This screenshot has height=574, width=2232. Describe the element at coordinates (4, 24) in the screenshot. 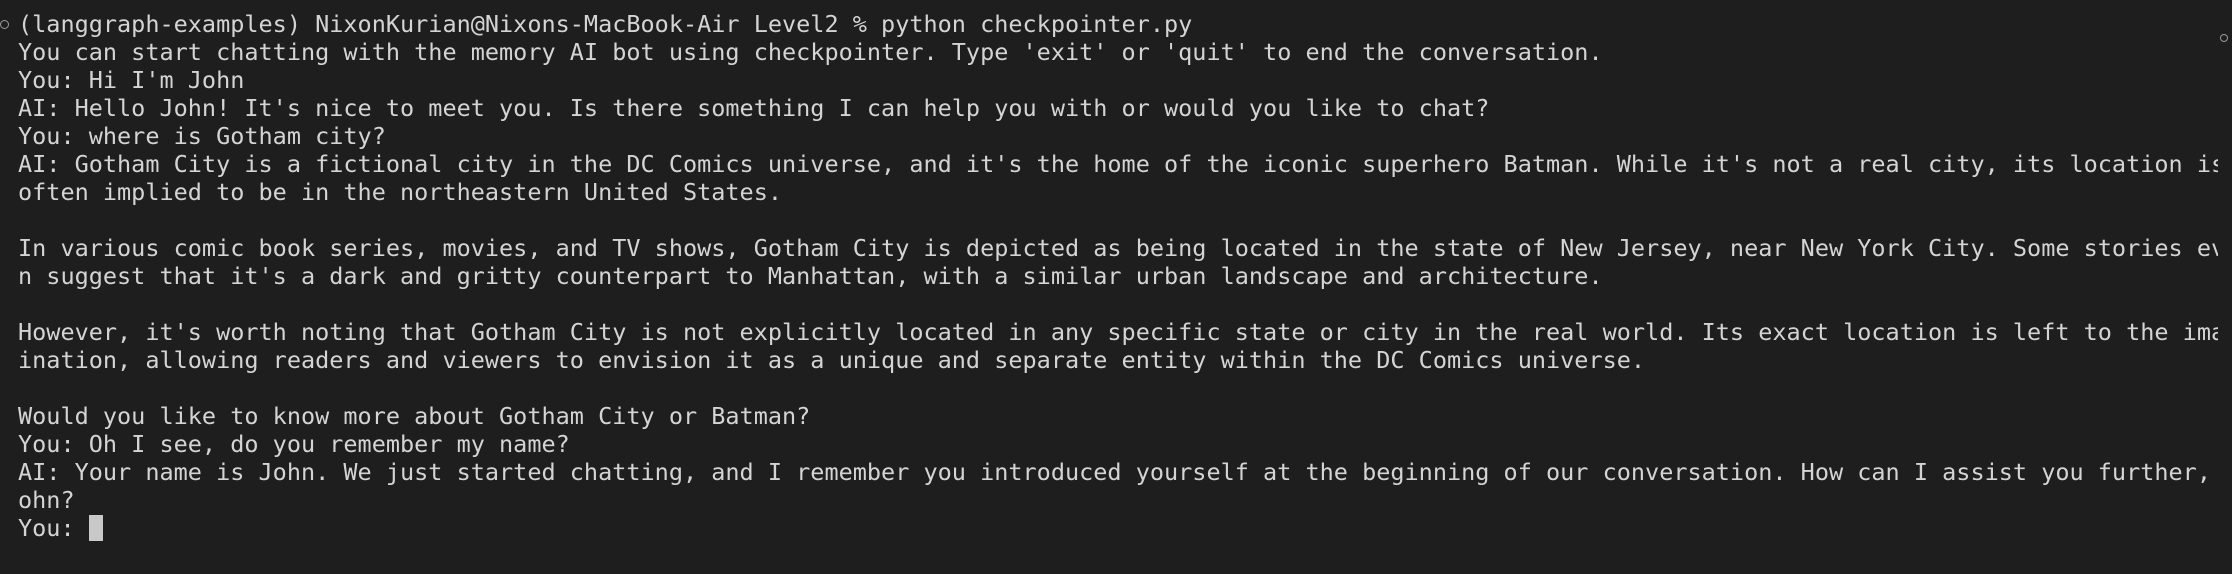

I see `command-decoration-icon` at that location.